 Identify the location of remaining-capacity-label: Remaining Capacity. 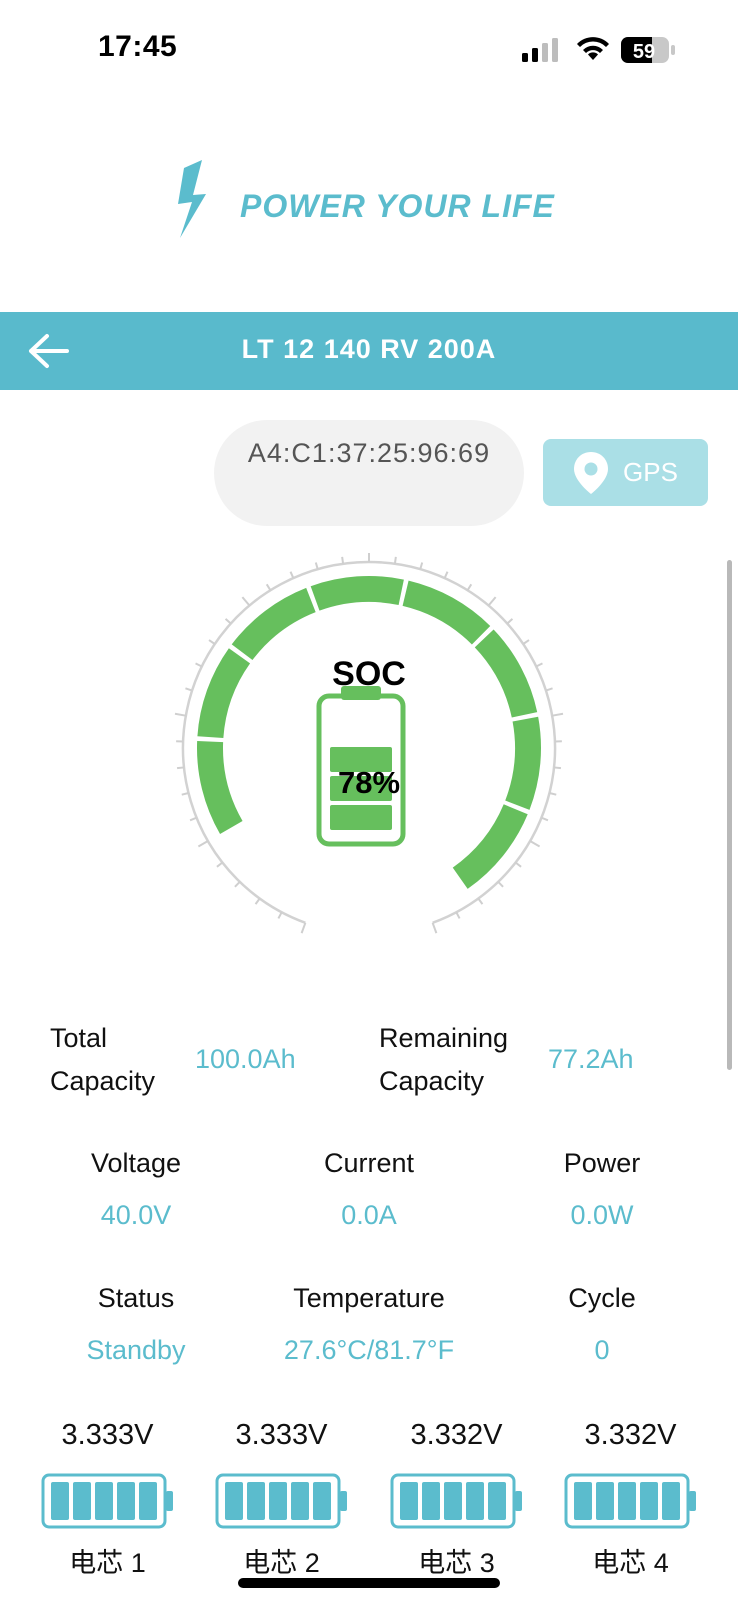
(443, 1060).